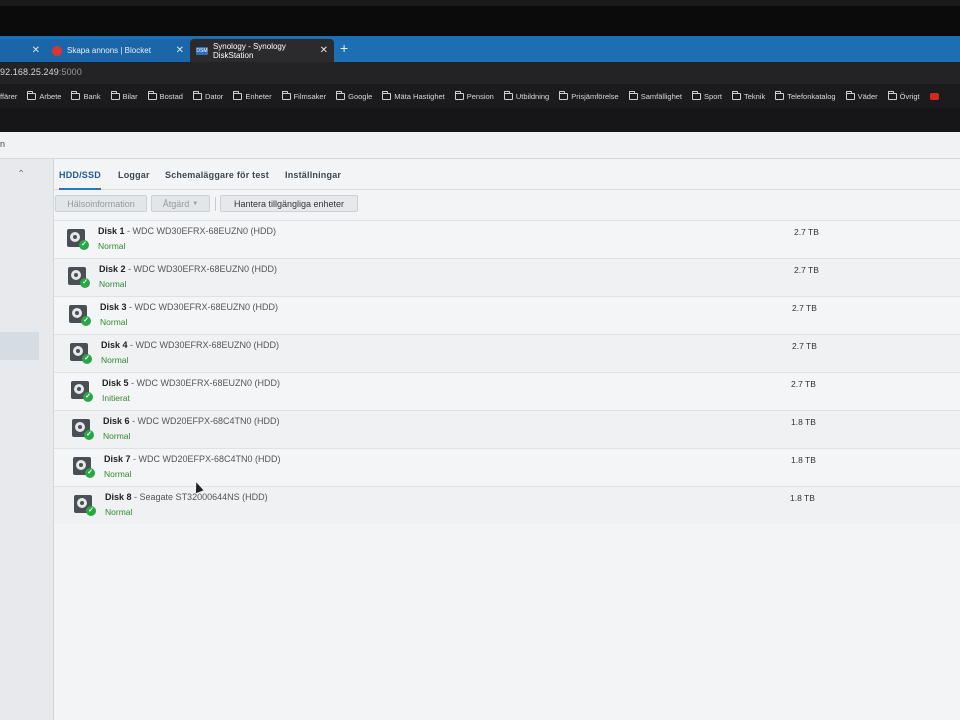 This screenshot has width=960, height=720. Describe the element at coordinates (217, 175) in the screenshot. I see `tab-schemalaggare: Schemaläggare för test` at that location.